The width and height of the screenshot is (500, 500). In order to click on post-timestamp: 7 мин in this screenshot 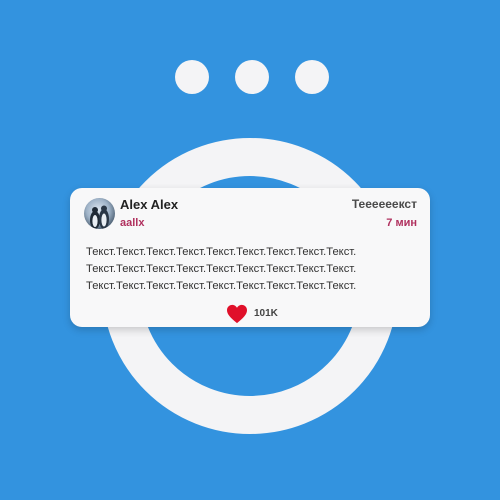, I will do `click(401, 223)`.